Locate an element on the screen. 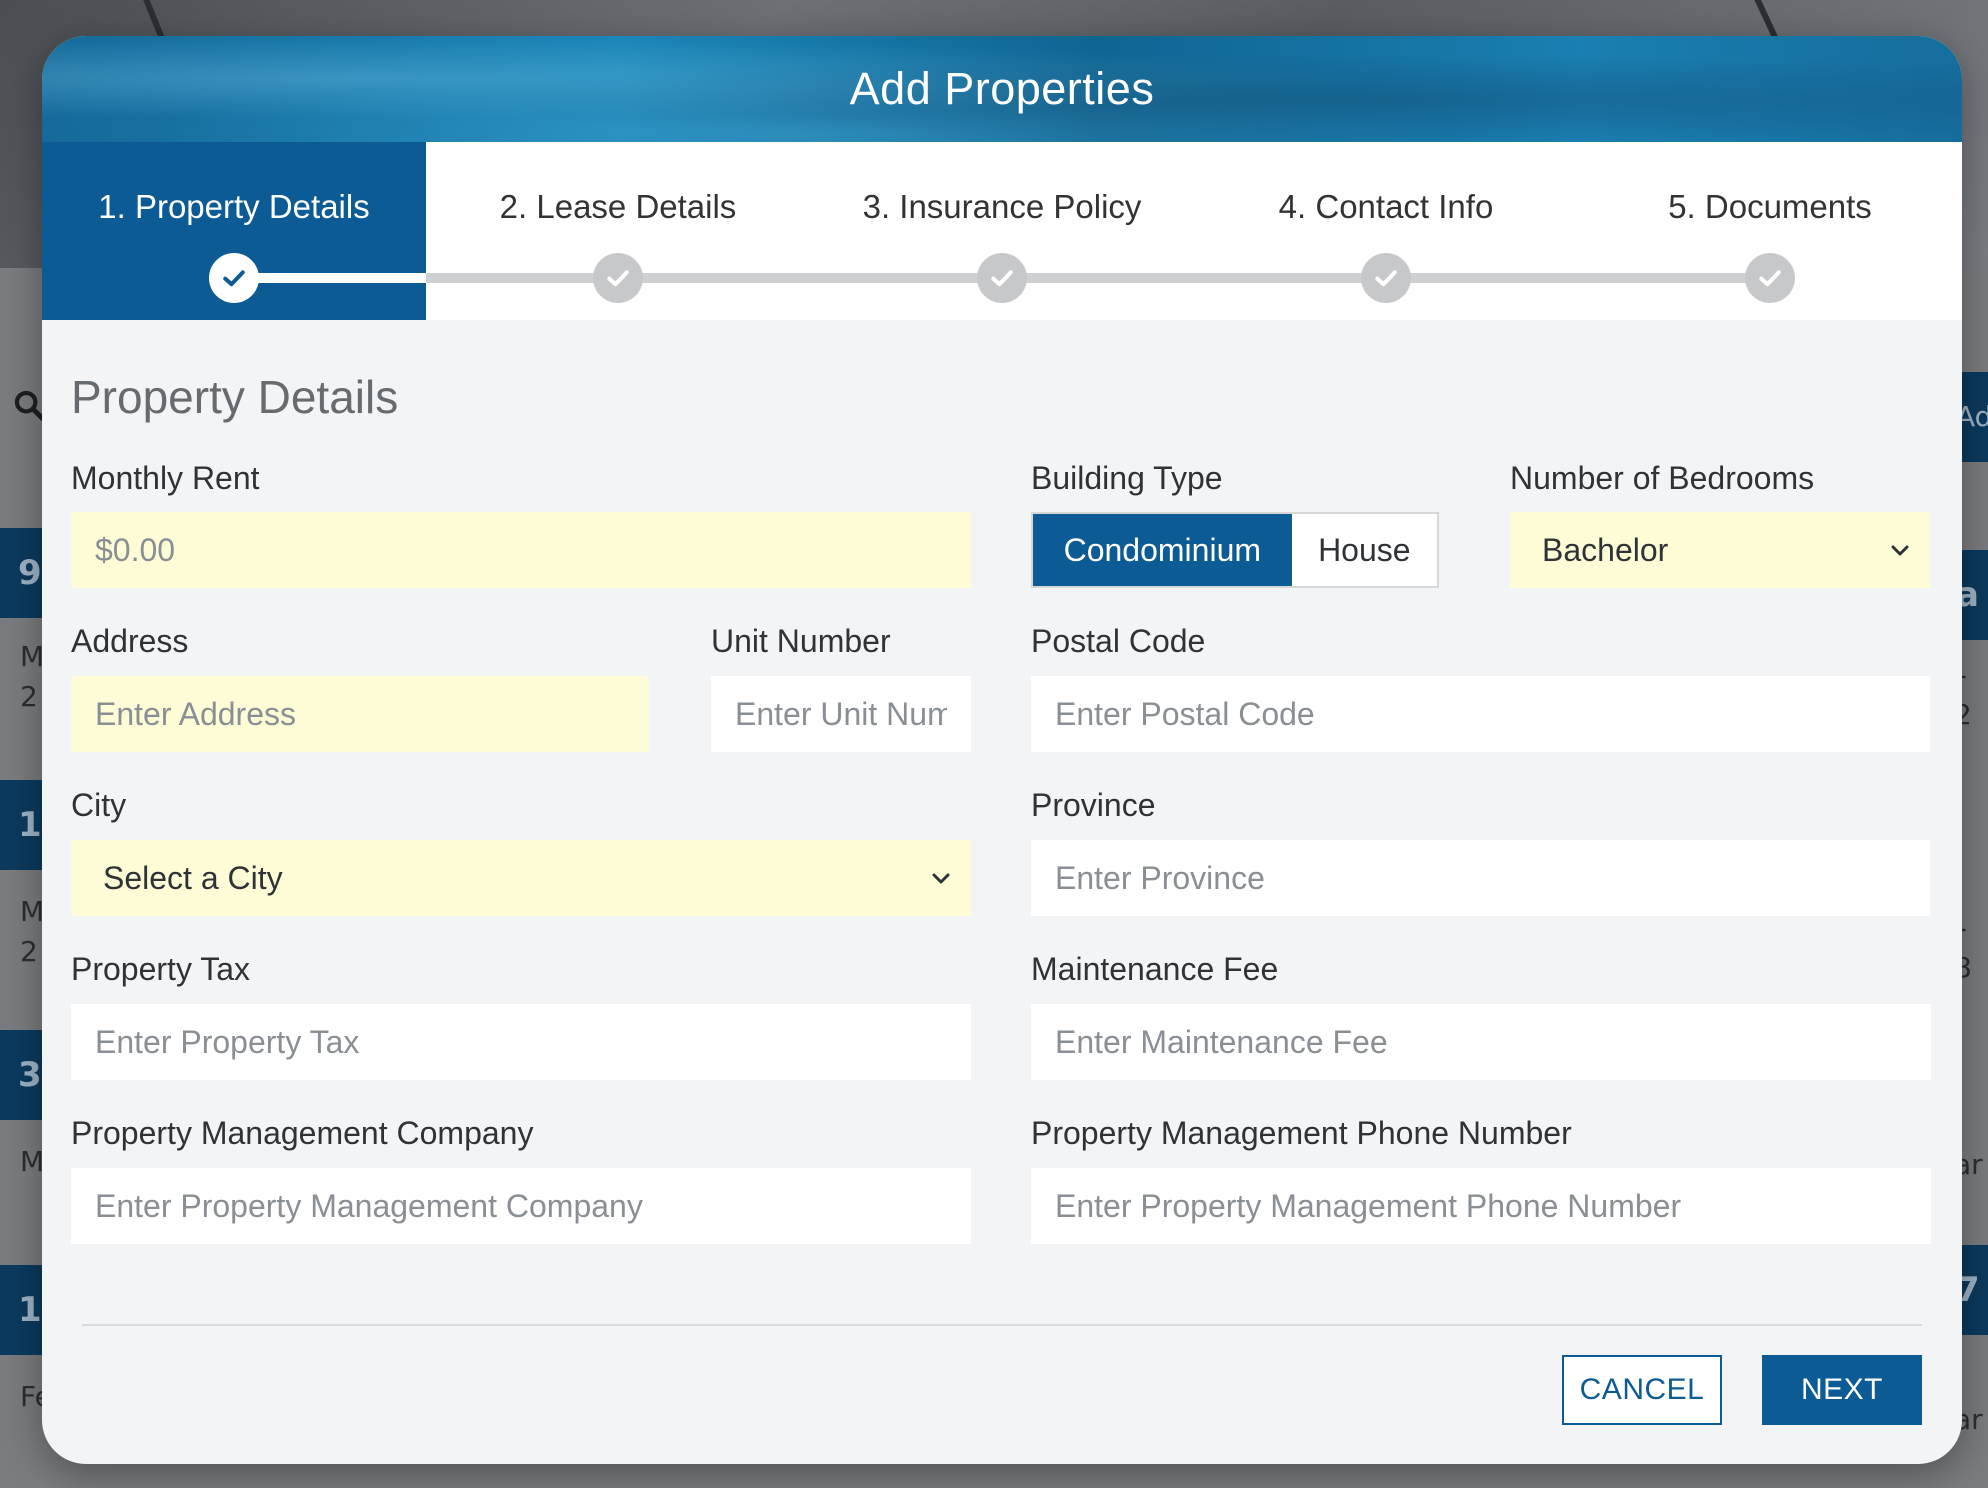  step-label: 5. Documents is located at coordinates (1770, 206).